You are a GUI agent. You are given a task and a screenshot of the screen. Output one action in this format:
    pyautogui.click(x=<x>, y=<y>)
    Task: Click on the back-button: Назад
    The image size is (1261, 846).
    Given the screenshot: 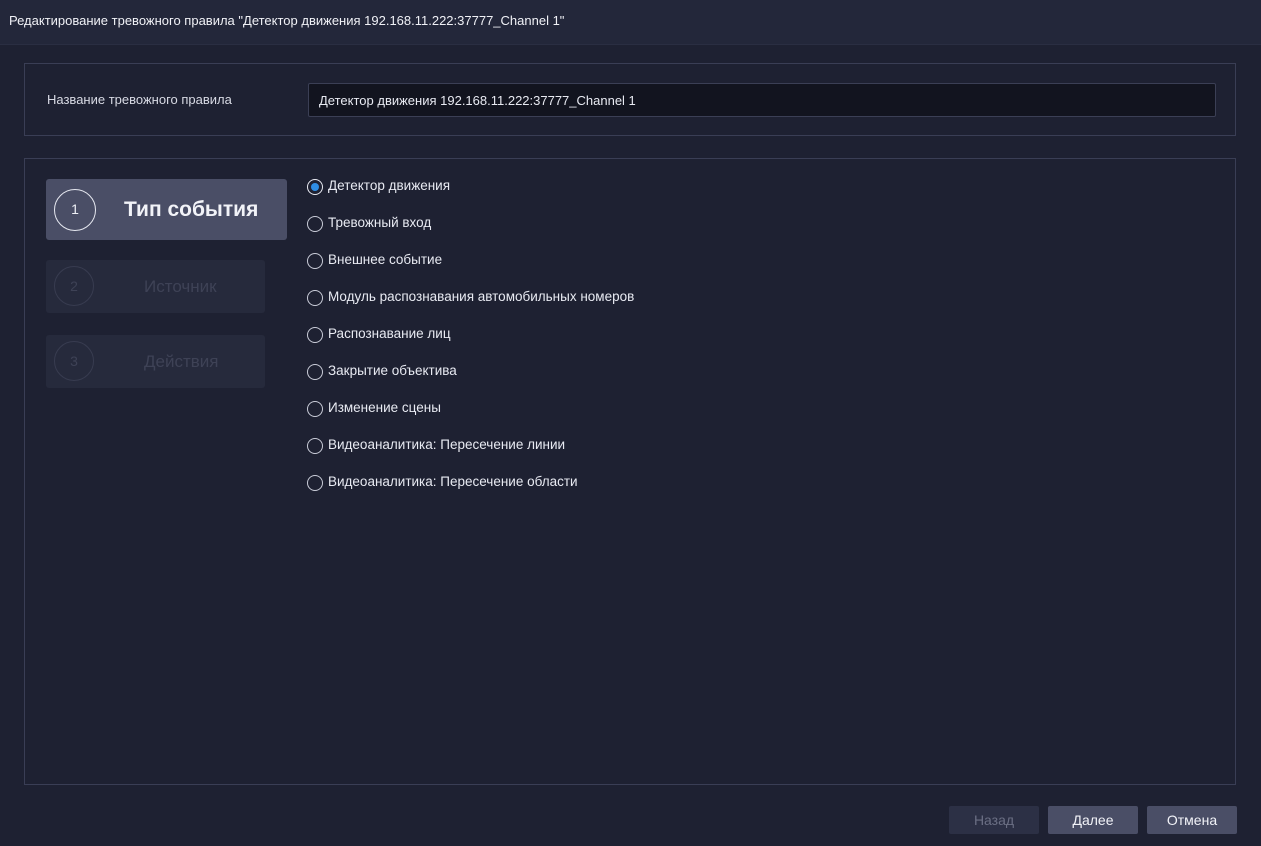 What is the action you would take?
    pyautogui.click(x=994, y=820)
    